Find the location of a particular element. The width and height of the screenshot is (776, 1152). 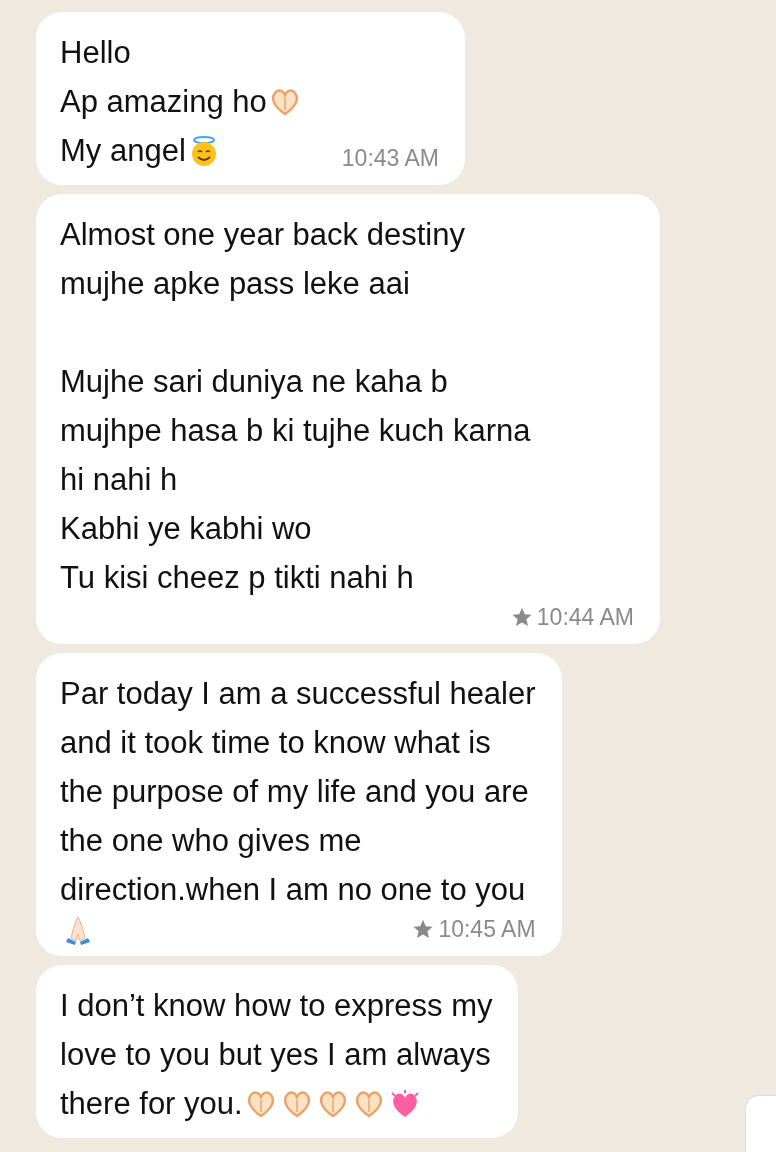

message-text: Mujhe sari duniya ne kaha b is located at coordinates (254, 382).